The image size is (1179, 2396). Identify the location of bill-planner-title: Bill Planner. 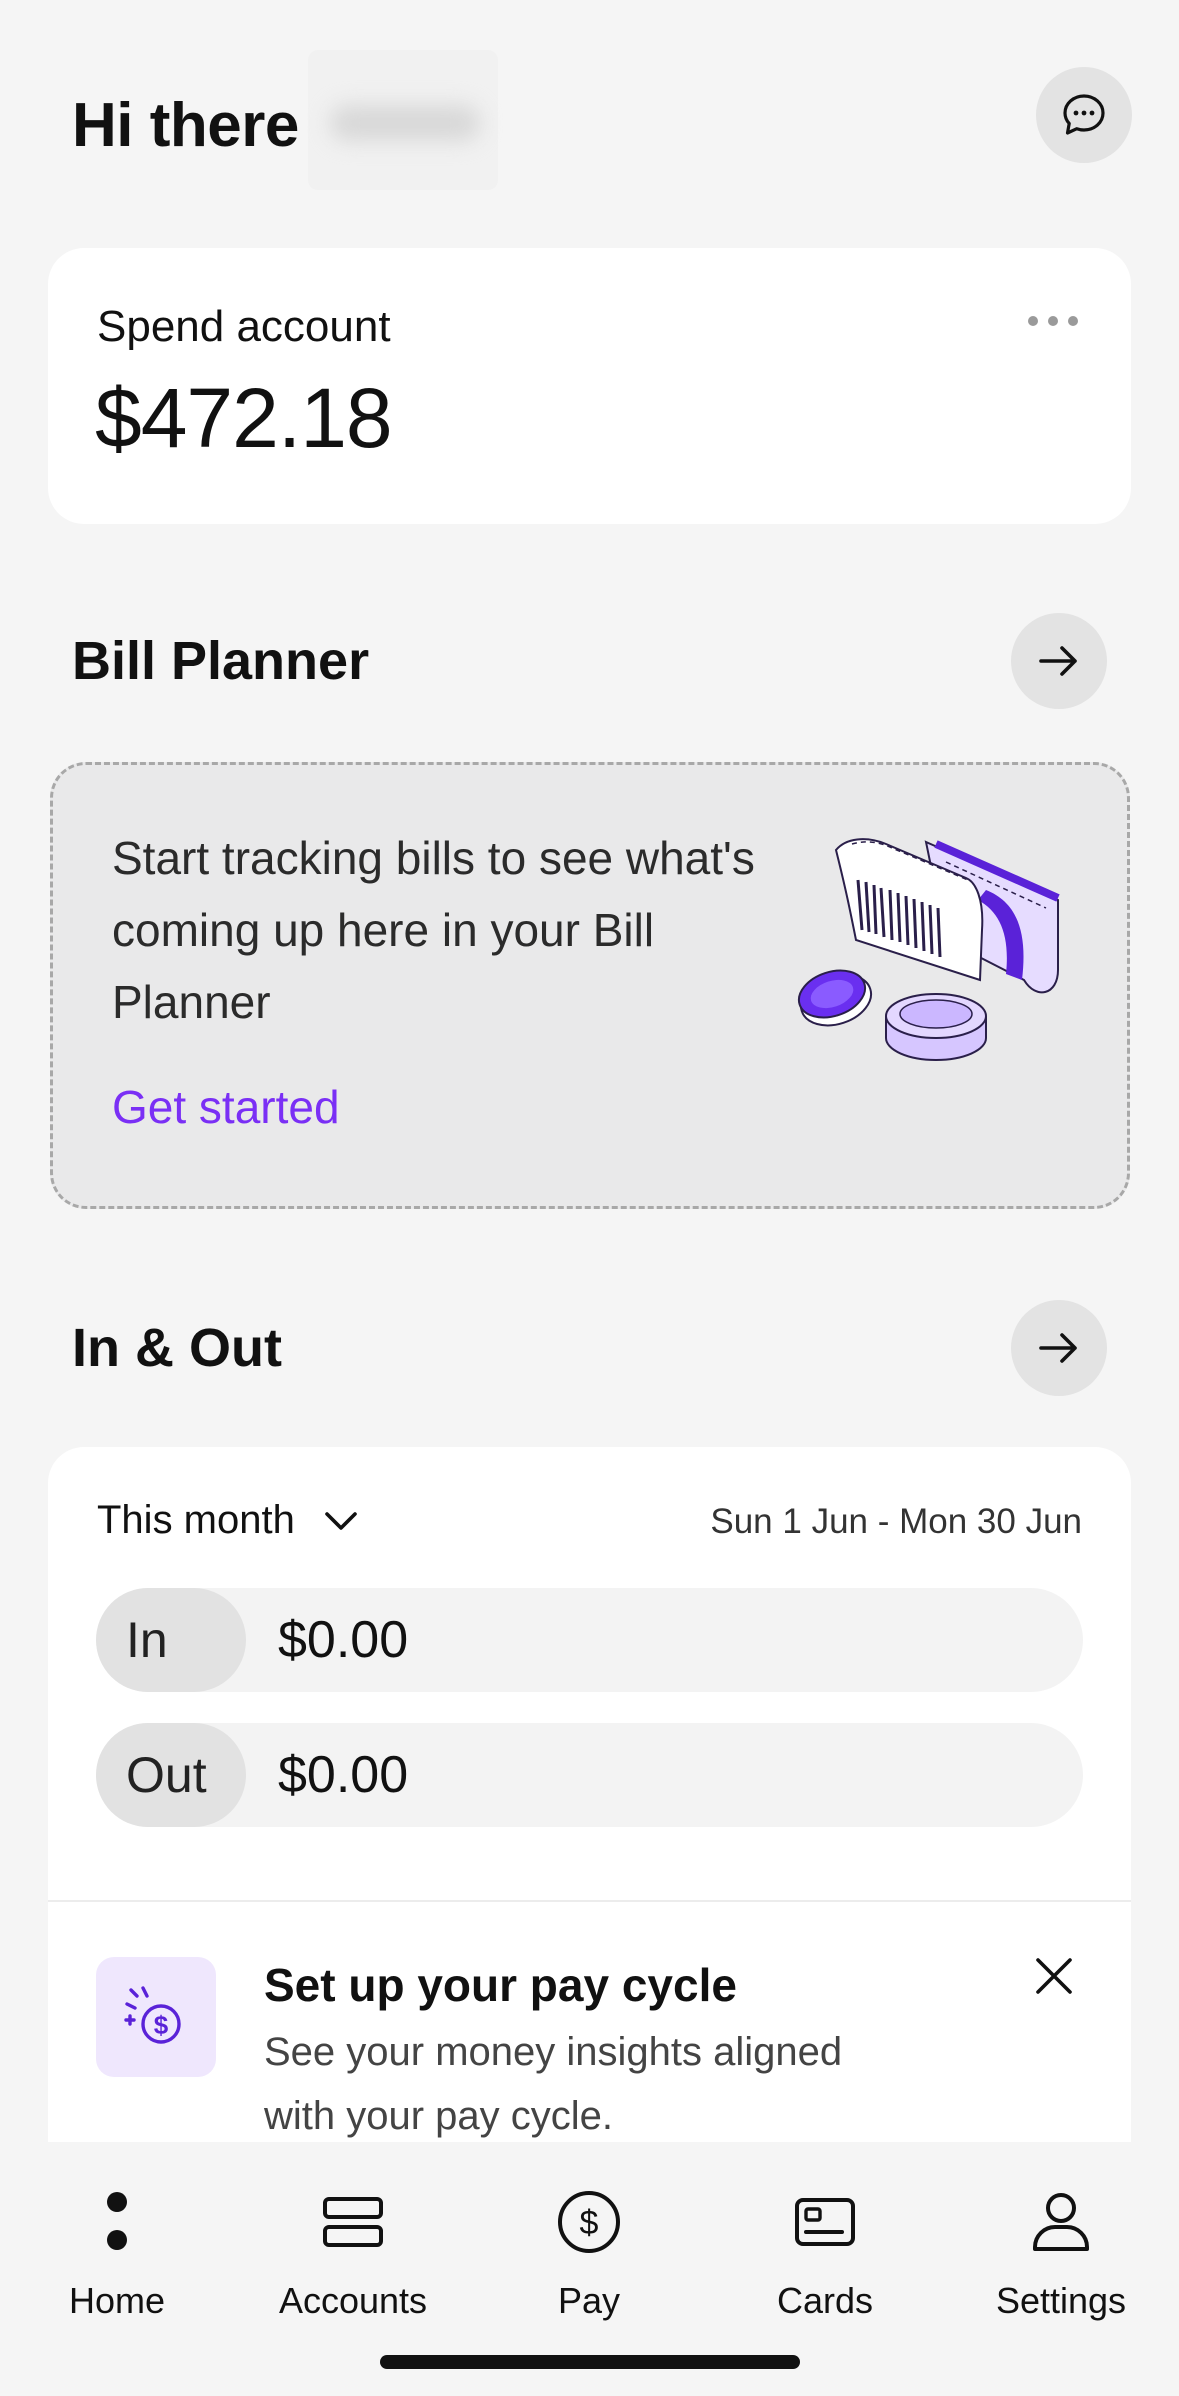
(221, 661).